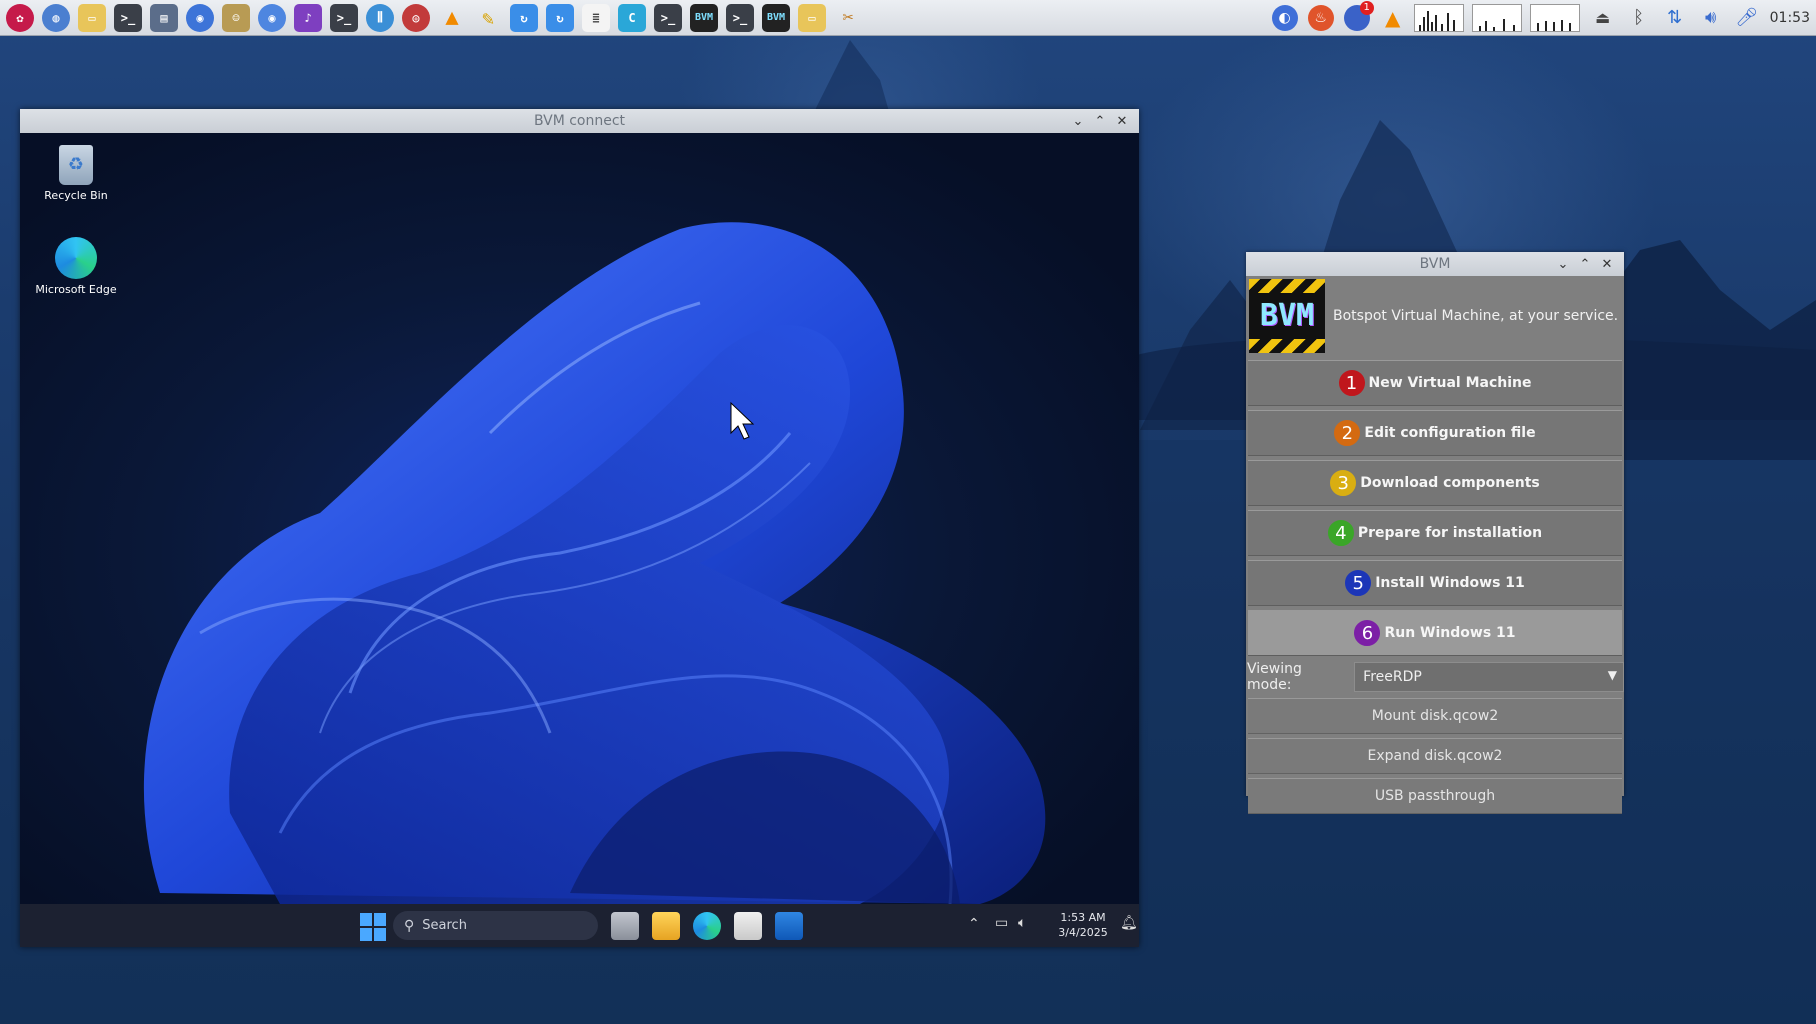 This screenshot has height=1024, width=1816. Describe the element at coordinates (974, 924) in the screenshot. I see `chevron-up-icon: ⌃` at that location.